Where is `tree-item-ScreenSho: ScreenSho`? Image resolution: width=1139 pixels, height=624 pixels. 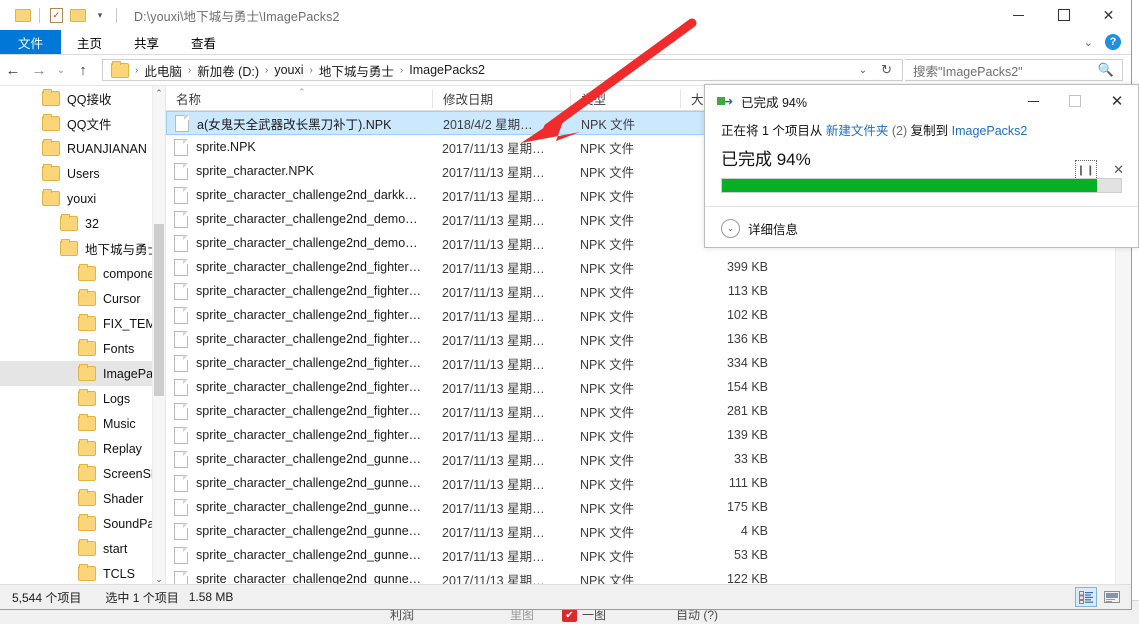
tree-item-ScreenSho: ScreenSho is located at coordinates (82, 473).